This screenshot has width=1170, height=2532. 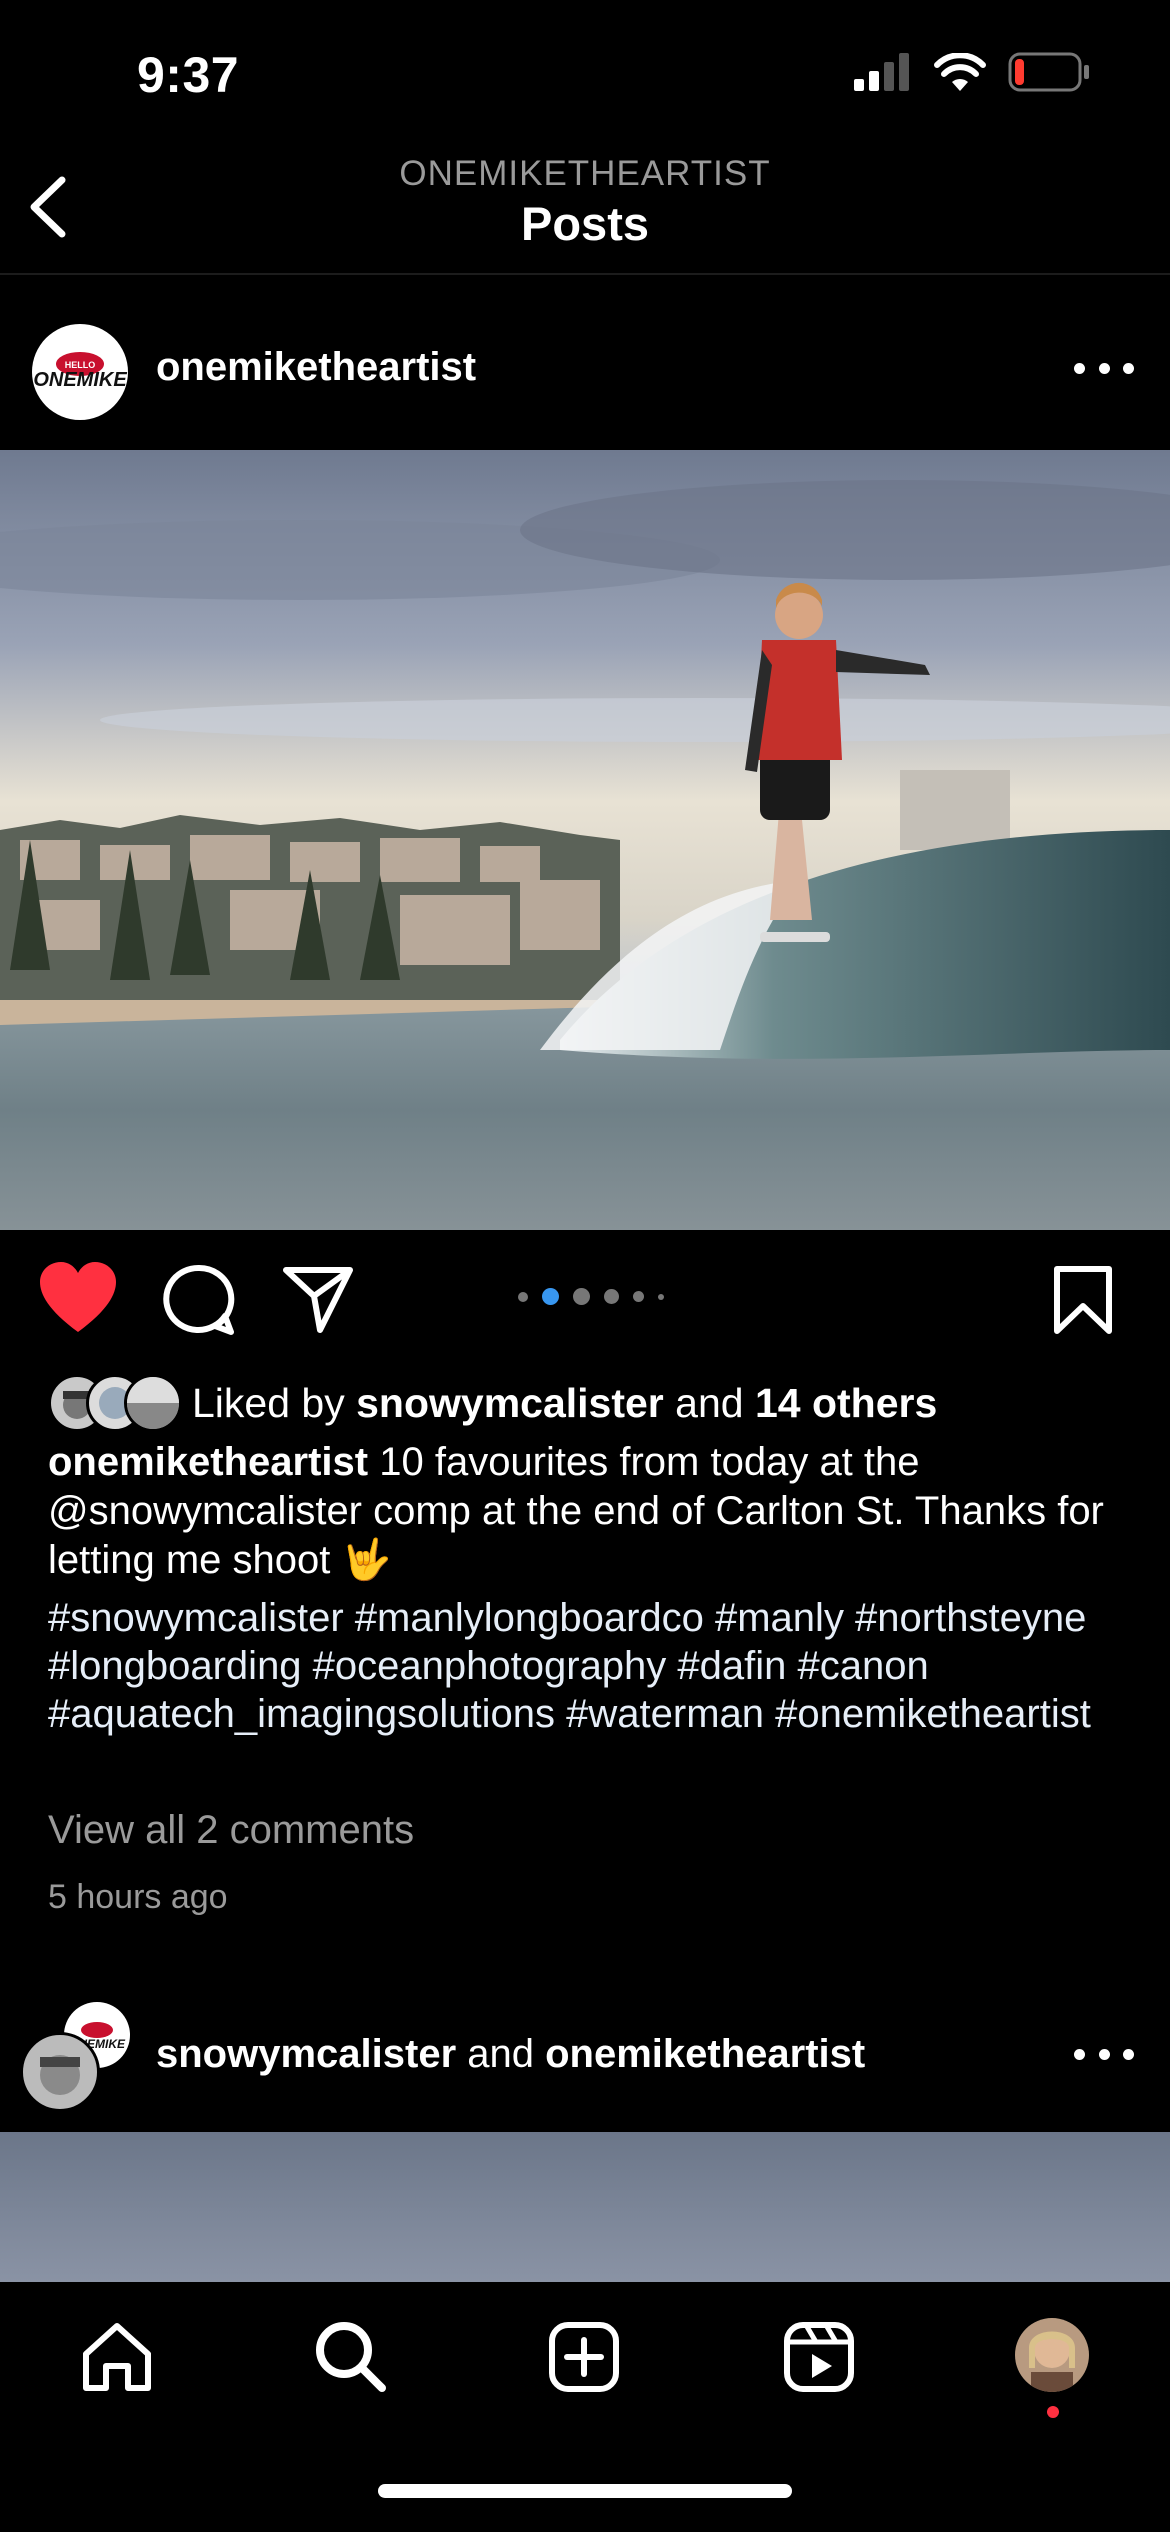 I want to click on home-indicator, so click(x=585, y=2491).